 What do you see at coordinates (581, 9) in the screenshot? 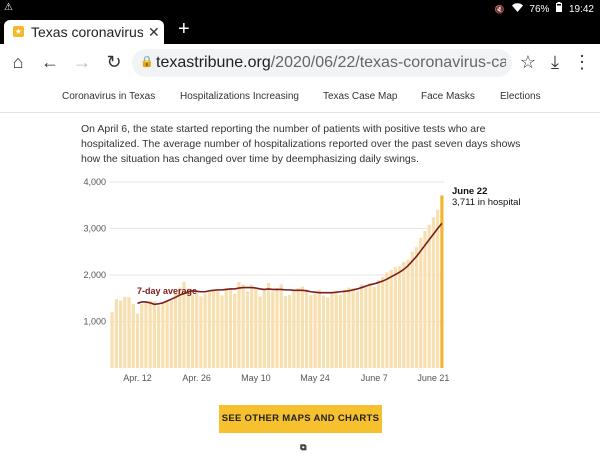
I see `clock: 19:42` at bounding box center [581, 9].